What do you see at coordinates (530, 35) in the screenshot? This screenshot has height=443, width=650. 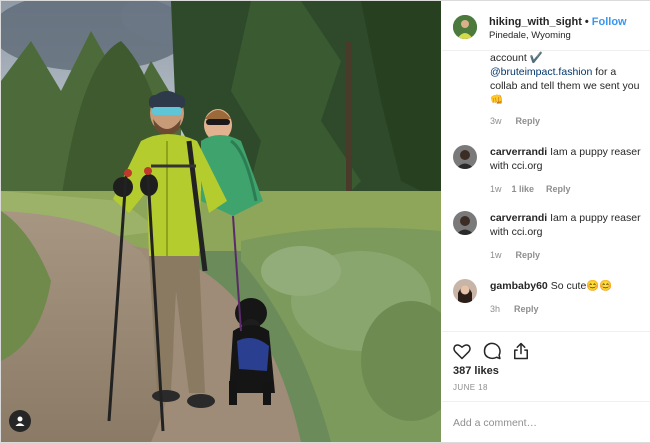 I see `post-location: Pinedale, Wyoming` at bounding box center [530, 35].